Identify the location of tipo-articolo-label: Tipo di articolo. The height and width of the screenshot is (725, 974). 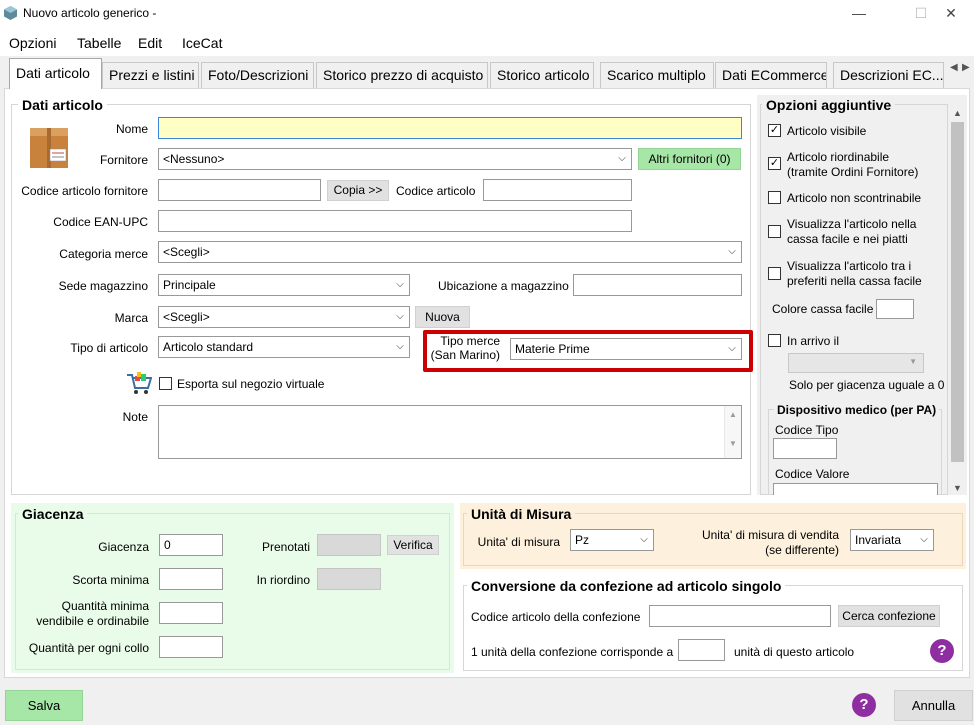
(109, 348).